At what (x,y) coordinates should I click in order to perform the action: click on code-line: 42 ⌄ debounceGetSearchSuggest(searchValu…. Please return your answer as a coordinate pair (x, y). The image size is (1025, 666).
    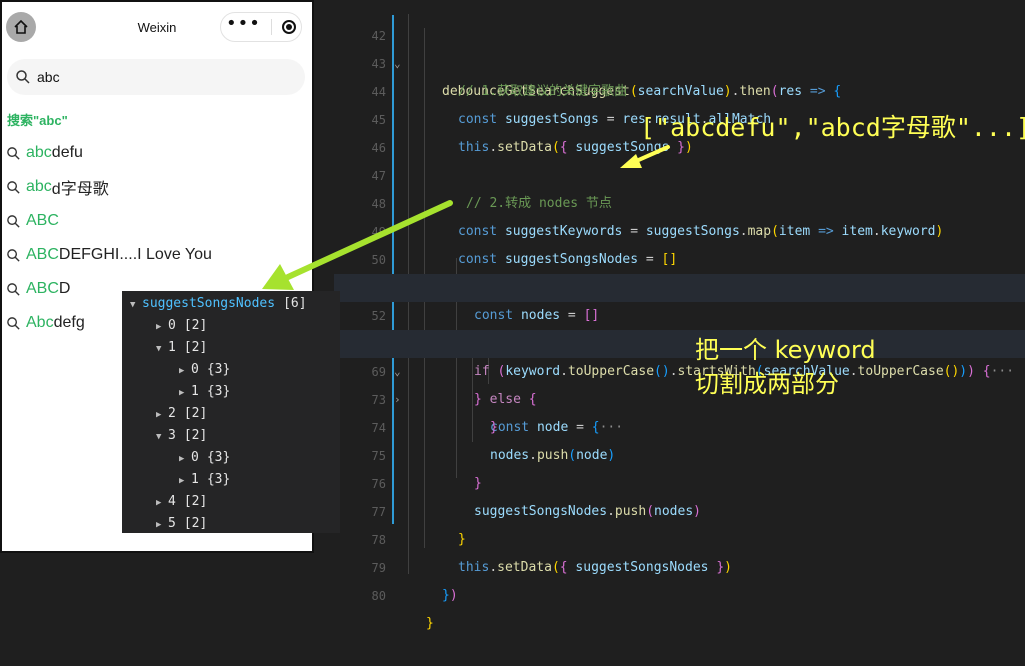
    Looking at the image, I should click on (679, 49).